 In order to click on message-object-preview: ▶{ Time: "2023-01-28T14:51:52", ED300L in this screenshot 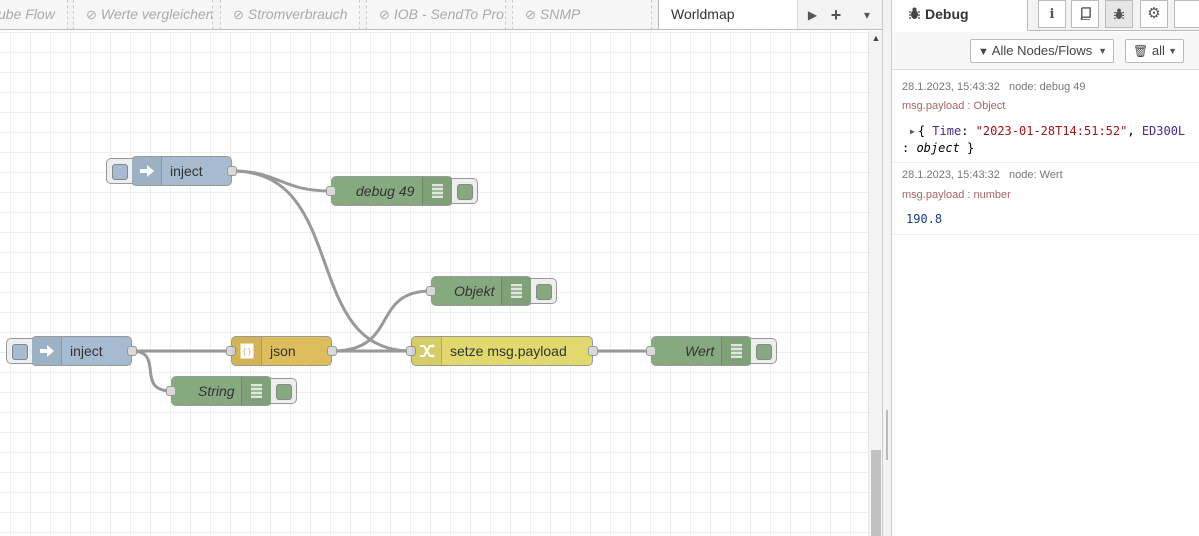, I will do `click(1047, 131)`.